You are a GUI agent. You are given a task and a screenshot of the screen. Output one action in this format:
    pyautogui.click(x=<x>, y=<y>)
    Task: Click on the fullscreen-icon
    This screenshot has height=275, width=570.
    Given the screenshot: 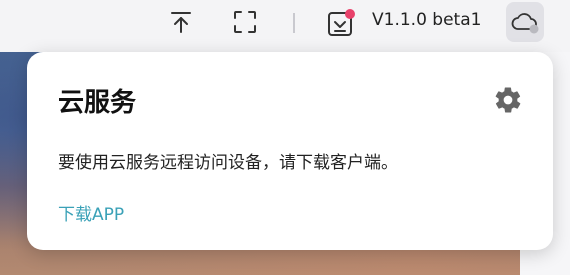 What is the action you would take?
    pyautogui.click(x=245, y=22)
    